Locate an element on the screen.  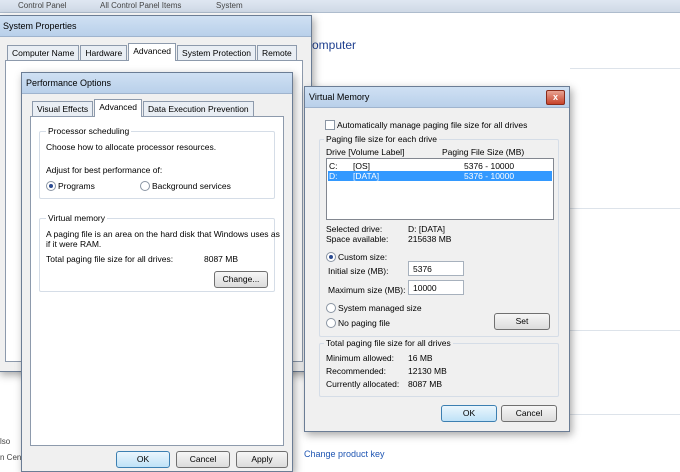
no-paging-file-label: No paging file is located at coordinates (364, 323).